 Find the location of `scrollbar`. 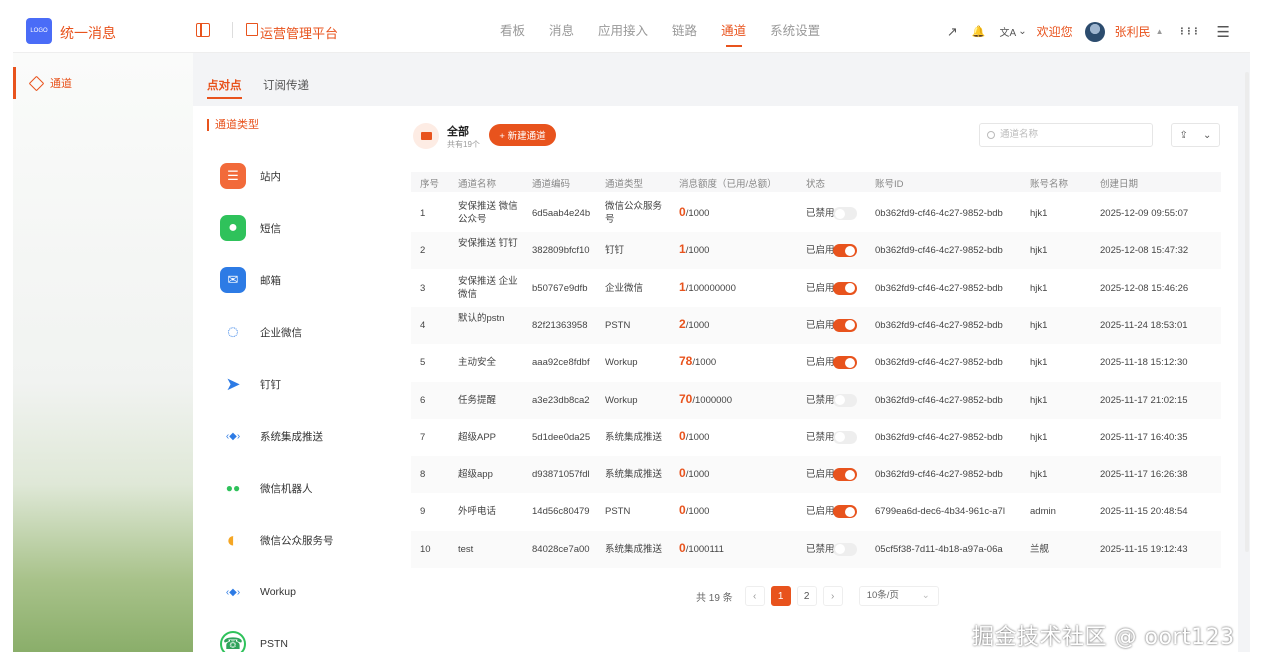

scrollbar is located at coordinates (1247, 312).